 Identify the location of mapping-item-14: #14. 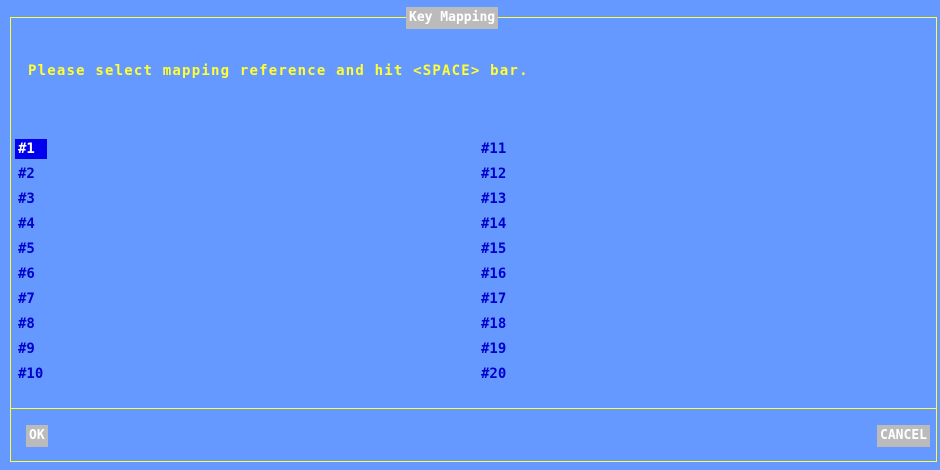
(493, 224).